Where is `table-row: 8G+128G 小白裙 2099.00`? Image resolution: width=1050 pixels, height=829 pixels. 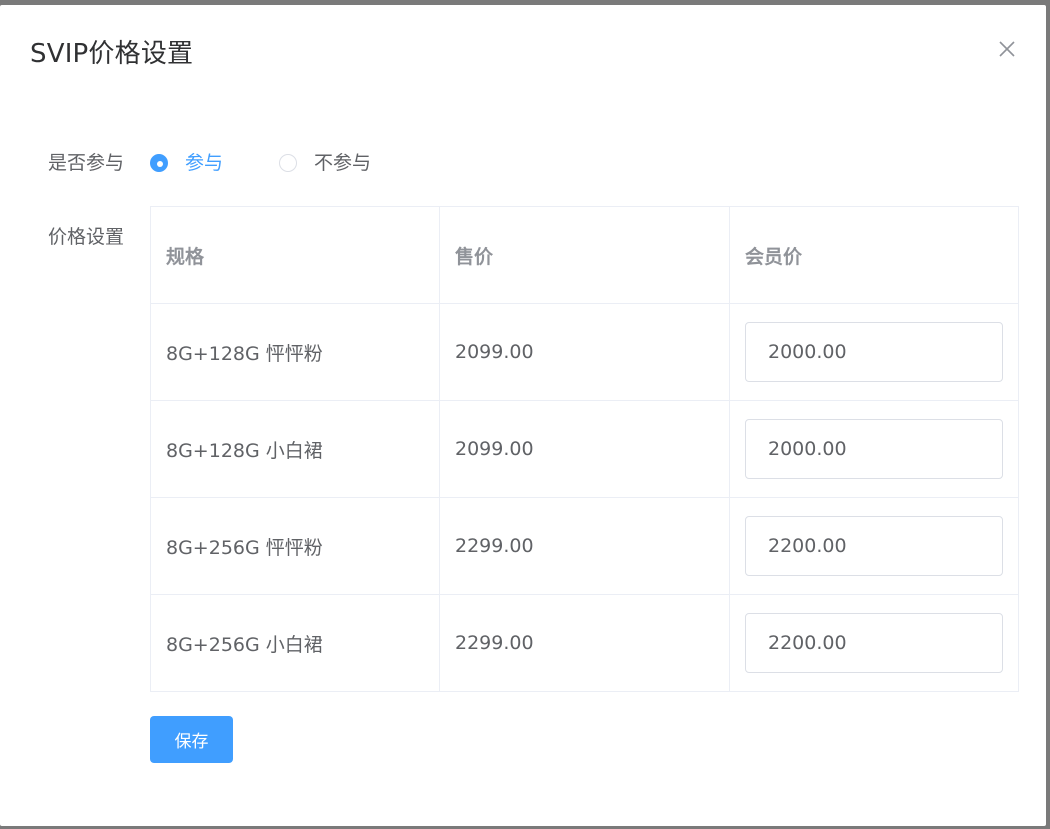 table-row: 8G+128G 小白裙 2099.00 is located at coordinates (585, 449).